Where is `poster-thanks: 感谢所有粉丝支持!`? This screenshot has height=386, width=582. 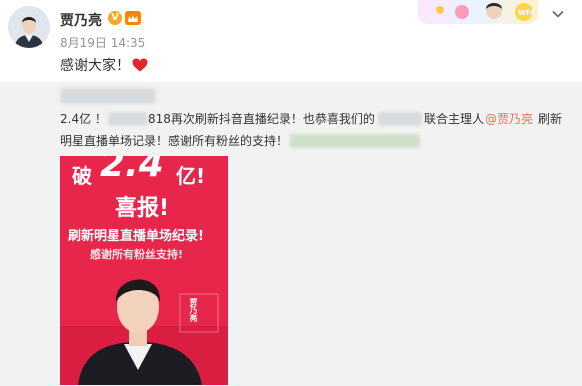
poster-thanks: 感谢所有粉丝支持! is located at coordinates (137, 254).